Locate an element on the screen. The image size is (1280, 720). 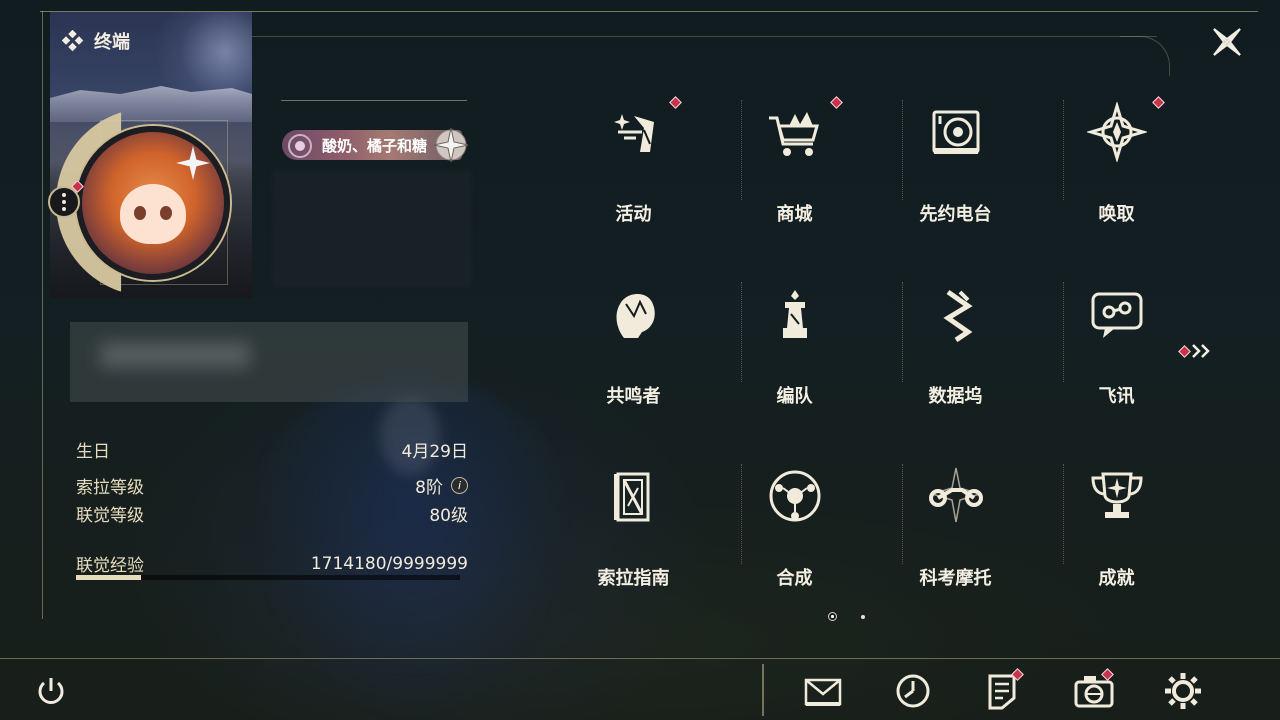
star-emblem-icon is located at coordinates (451, 145).